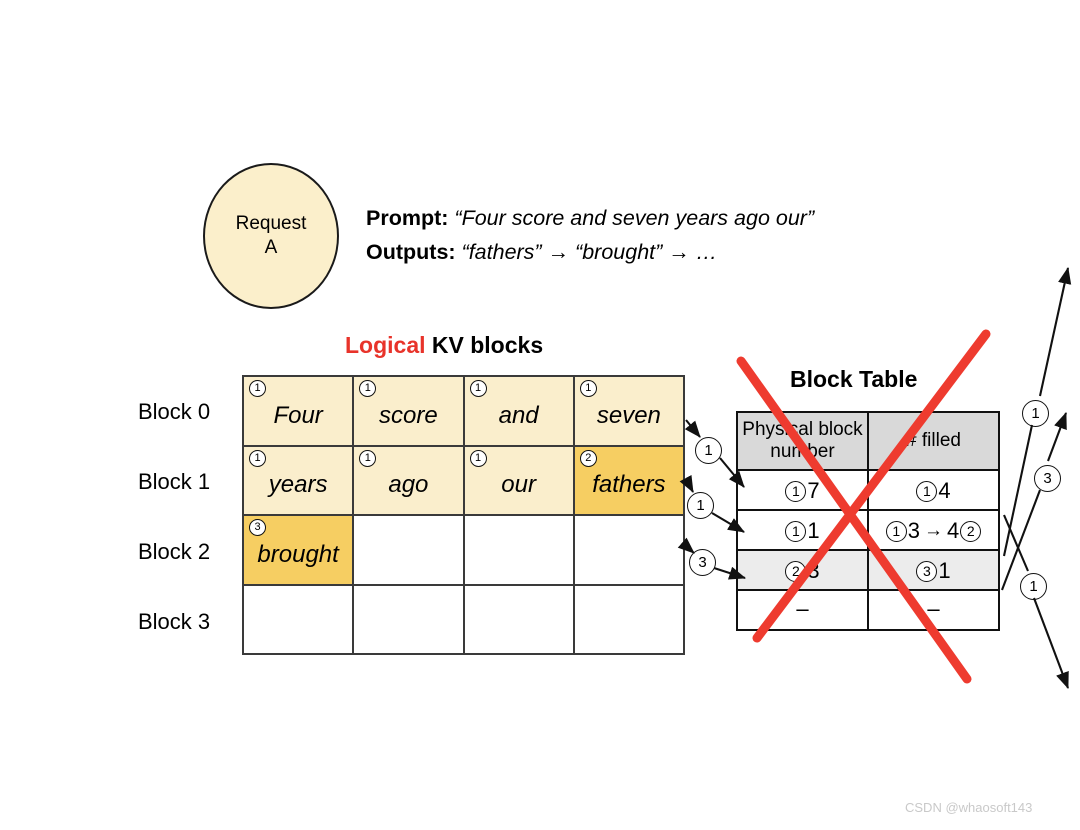 The width and height of the screenshot is (1080, 830). I want to click on prompt-label: Prompt:, so click(407, 218).